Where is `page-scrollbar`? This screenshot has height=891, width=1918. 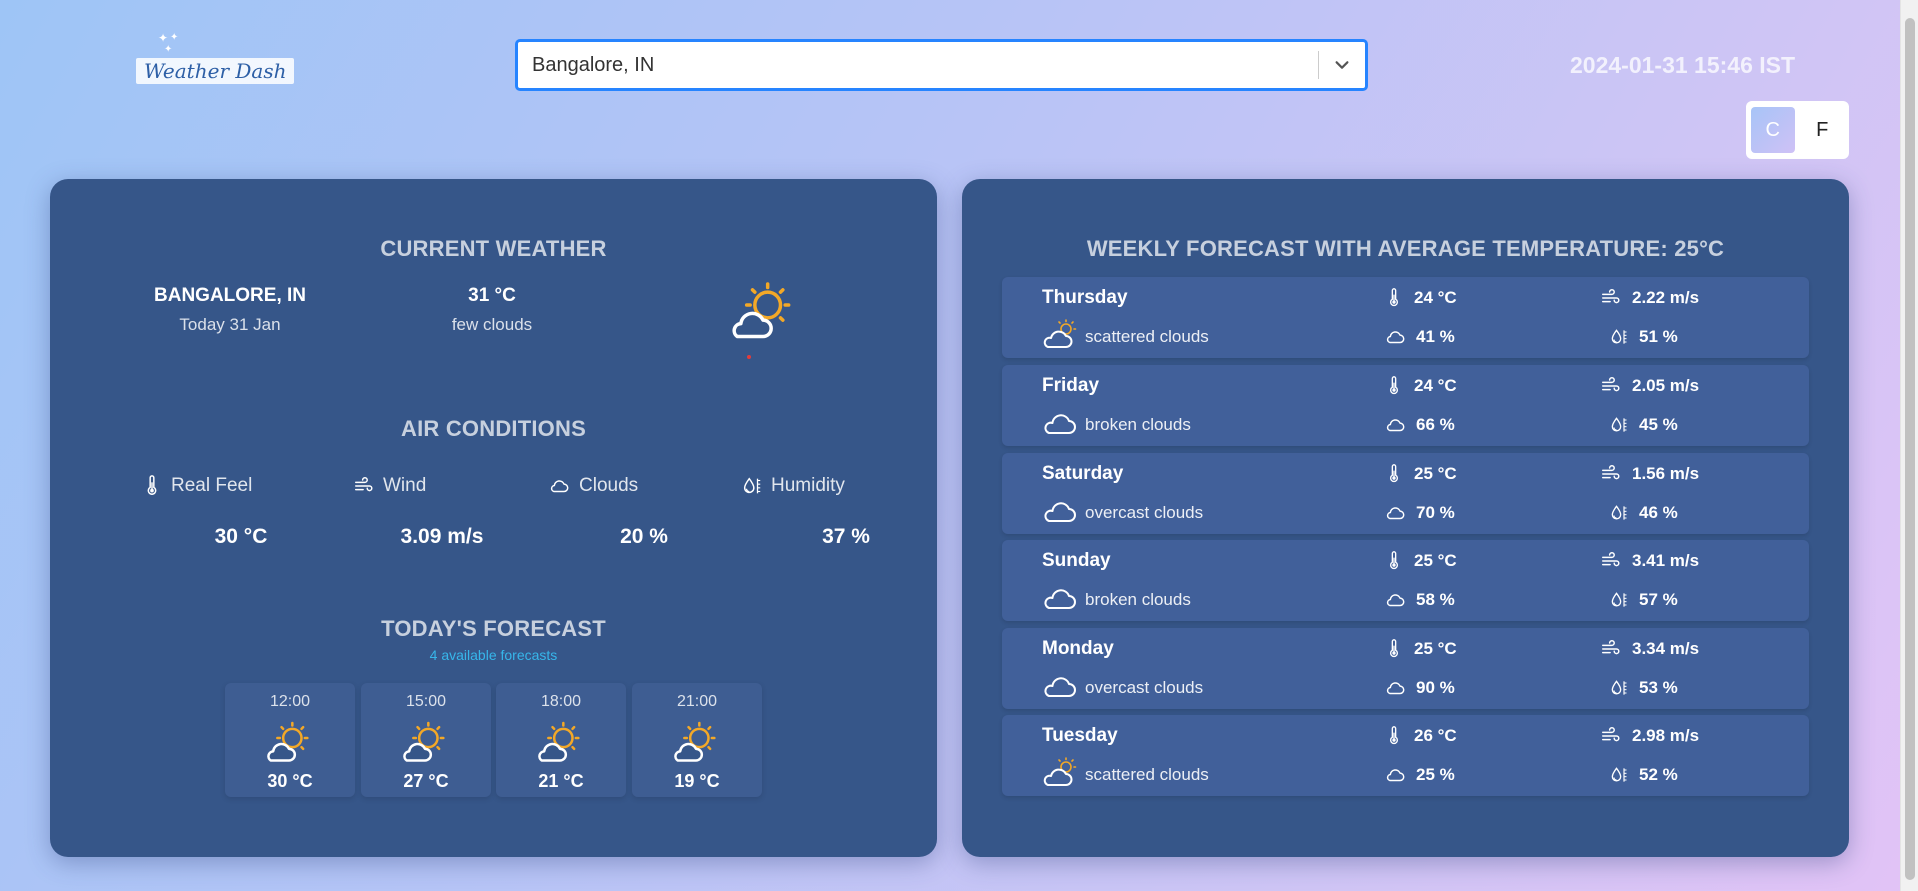
page-scrollbar is located at coordinates (1909, 445).